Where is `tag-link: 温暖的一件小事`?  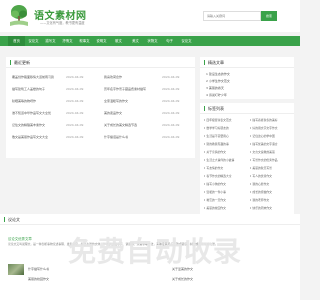
tag-link: 温暖的一件小事 is located at coordinates (215, 192).